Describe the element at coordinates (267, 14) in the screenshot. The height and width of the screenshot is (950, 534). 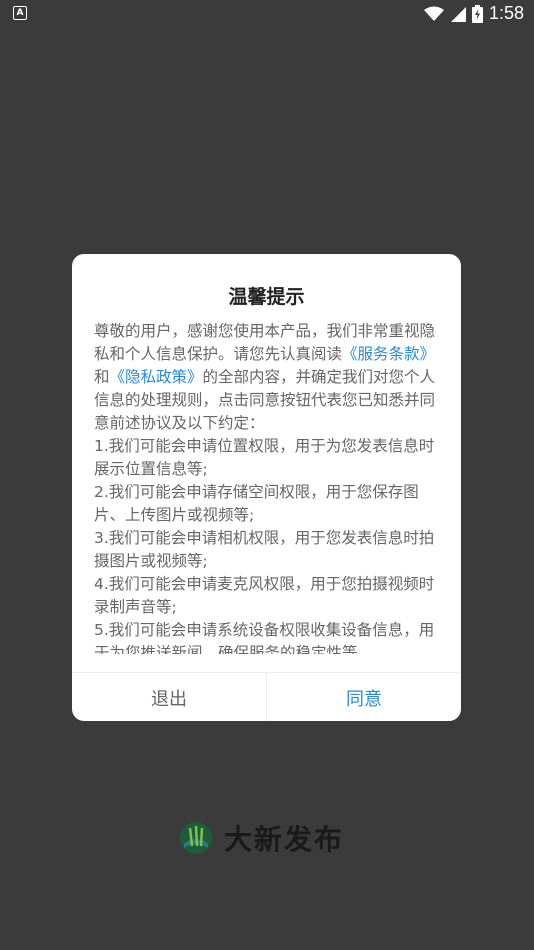
I see `status-bar: A 1:58` at that location.